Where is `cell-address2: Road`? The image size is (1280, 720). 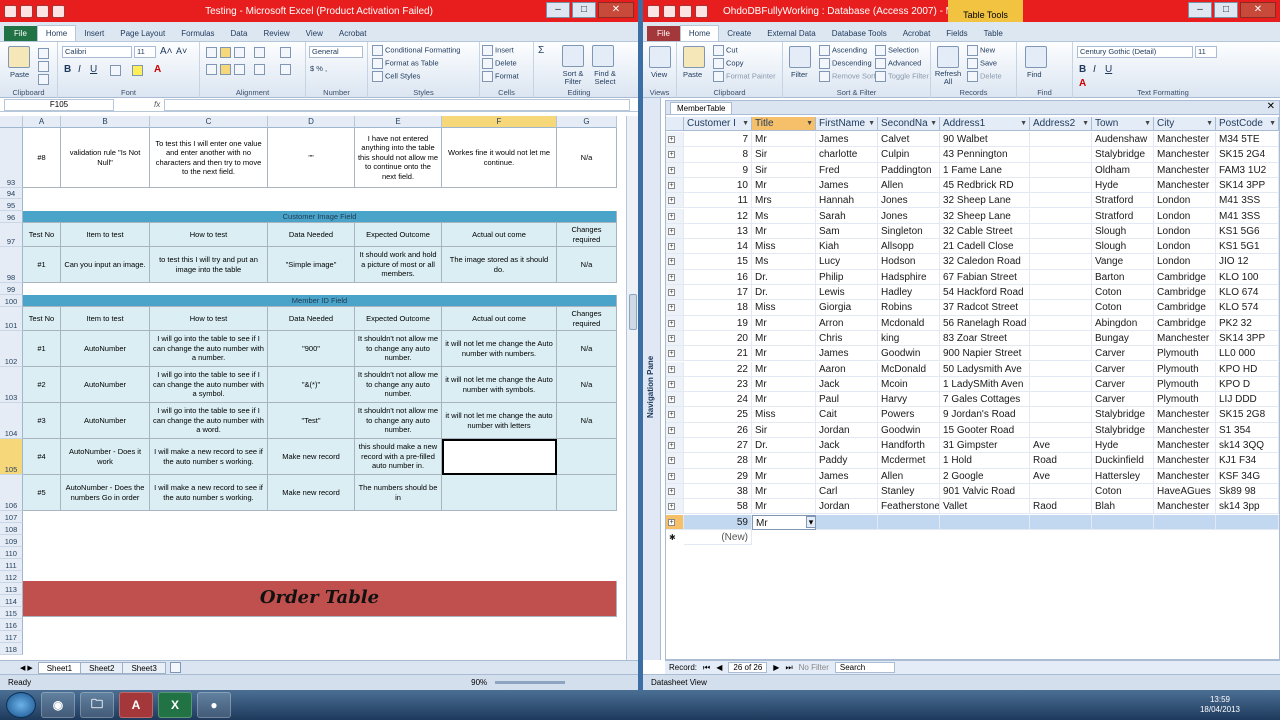
cell-address2: Road is located at coordinates (1061, 461).